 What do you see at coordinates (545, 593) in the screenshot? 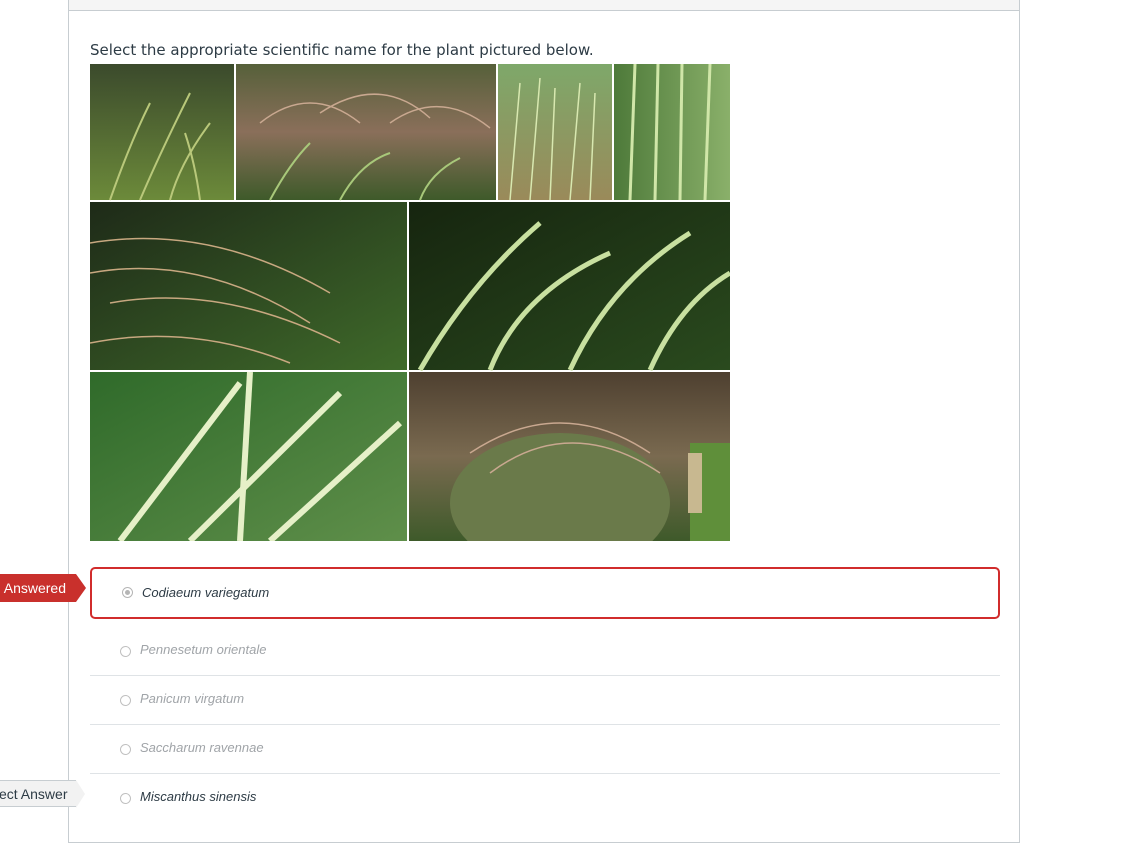
I see `answer-option-1: Codiaeum variegatum` at bounding box center [545, 593].